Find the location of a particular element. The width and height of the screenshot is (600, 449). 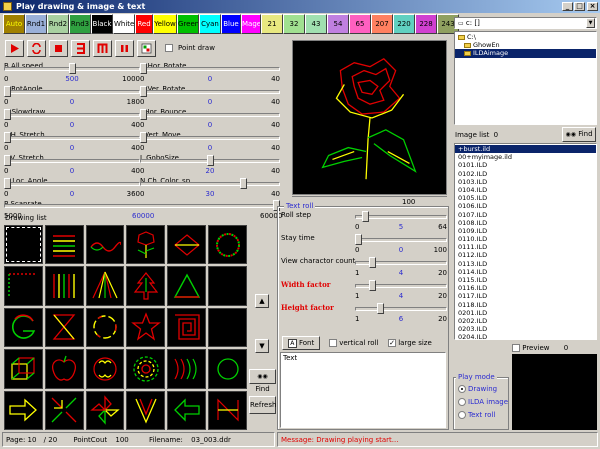

image-list-item: 0105.ILD is located at coordinates (525, 198).